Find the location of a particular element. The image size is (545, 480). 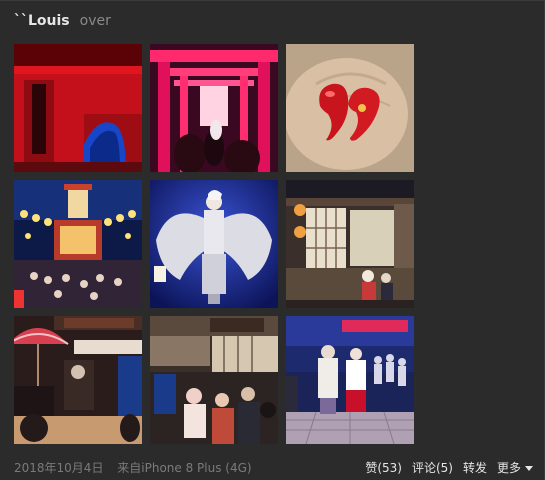

comment-button: 评论(5) is located at coordinates (432, 467).